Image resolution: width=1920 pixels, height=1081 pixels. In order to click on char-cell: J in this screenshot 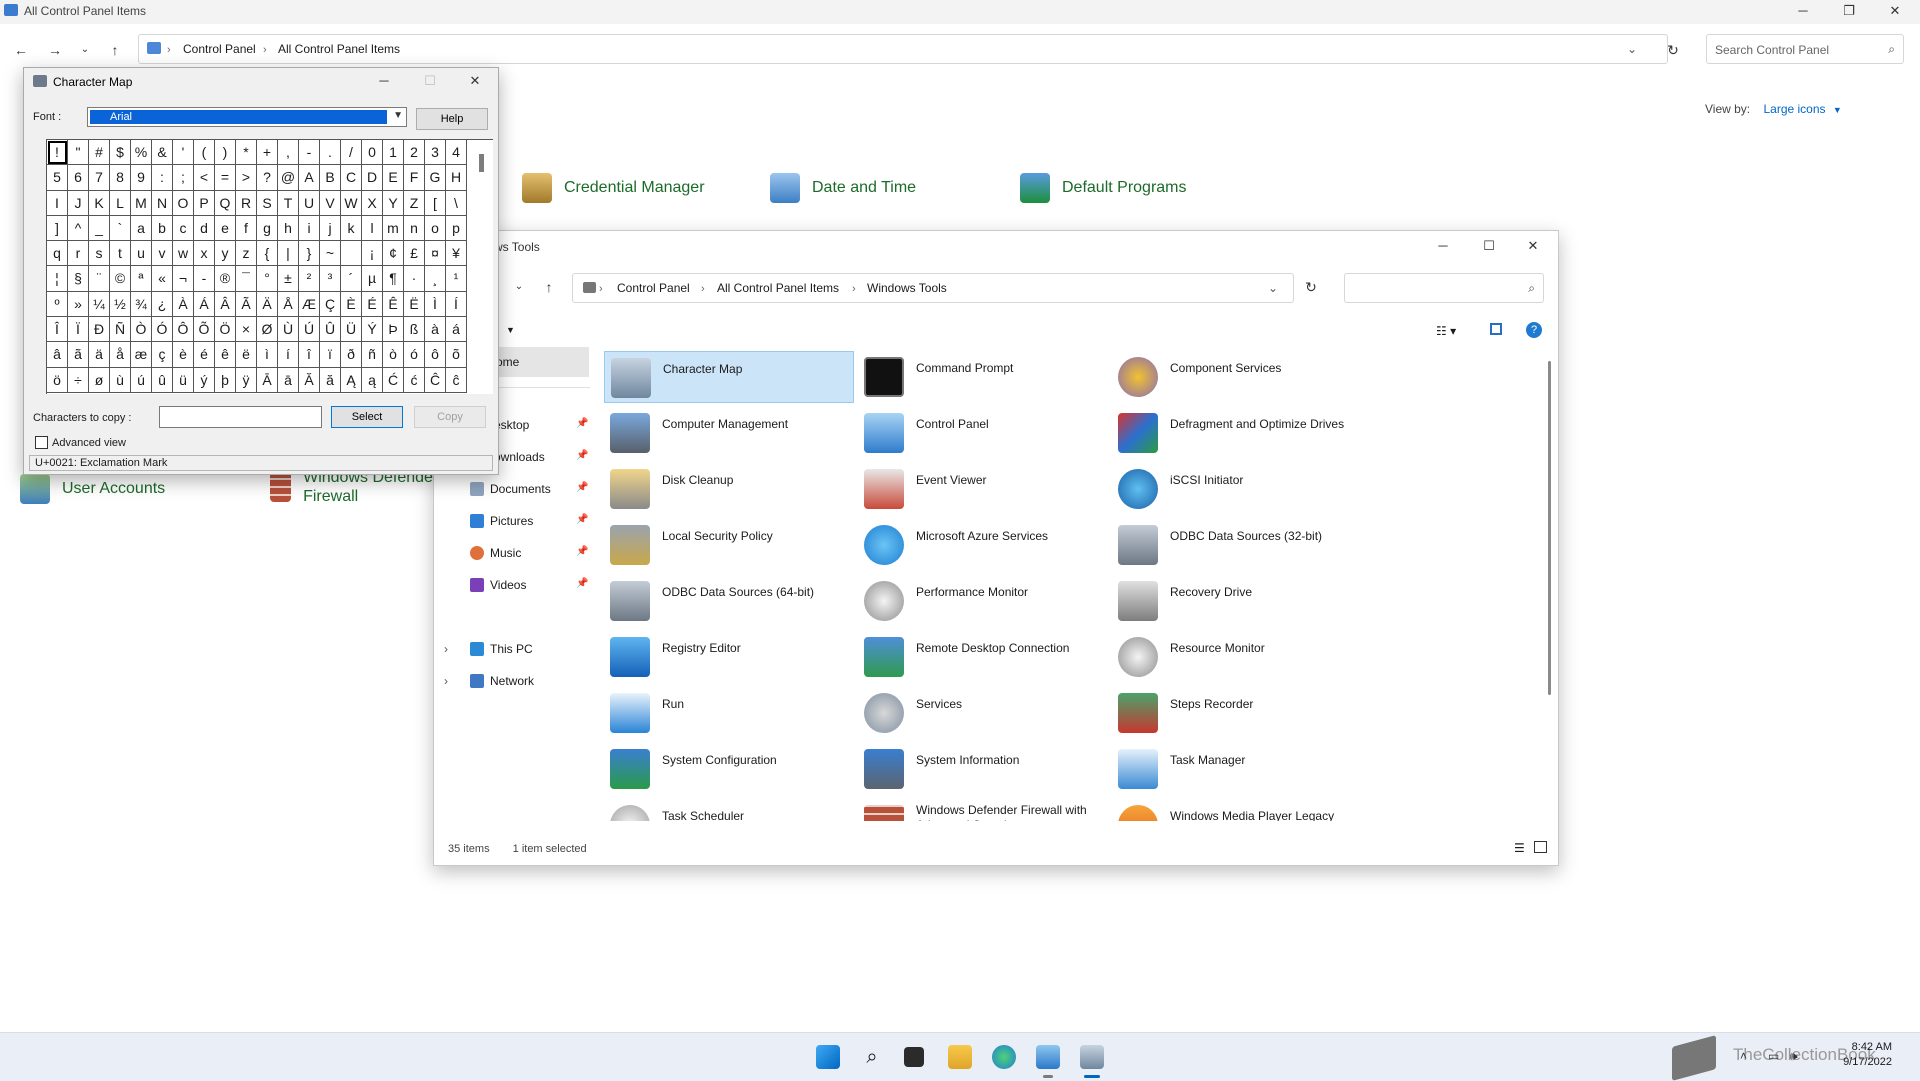, I will do `click(78, 203)`.